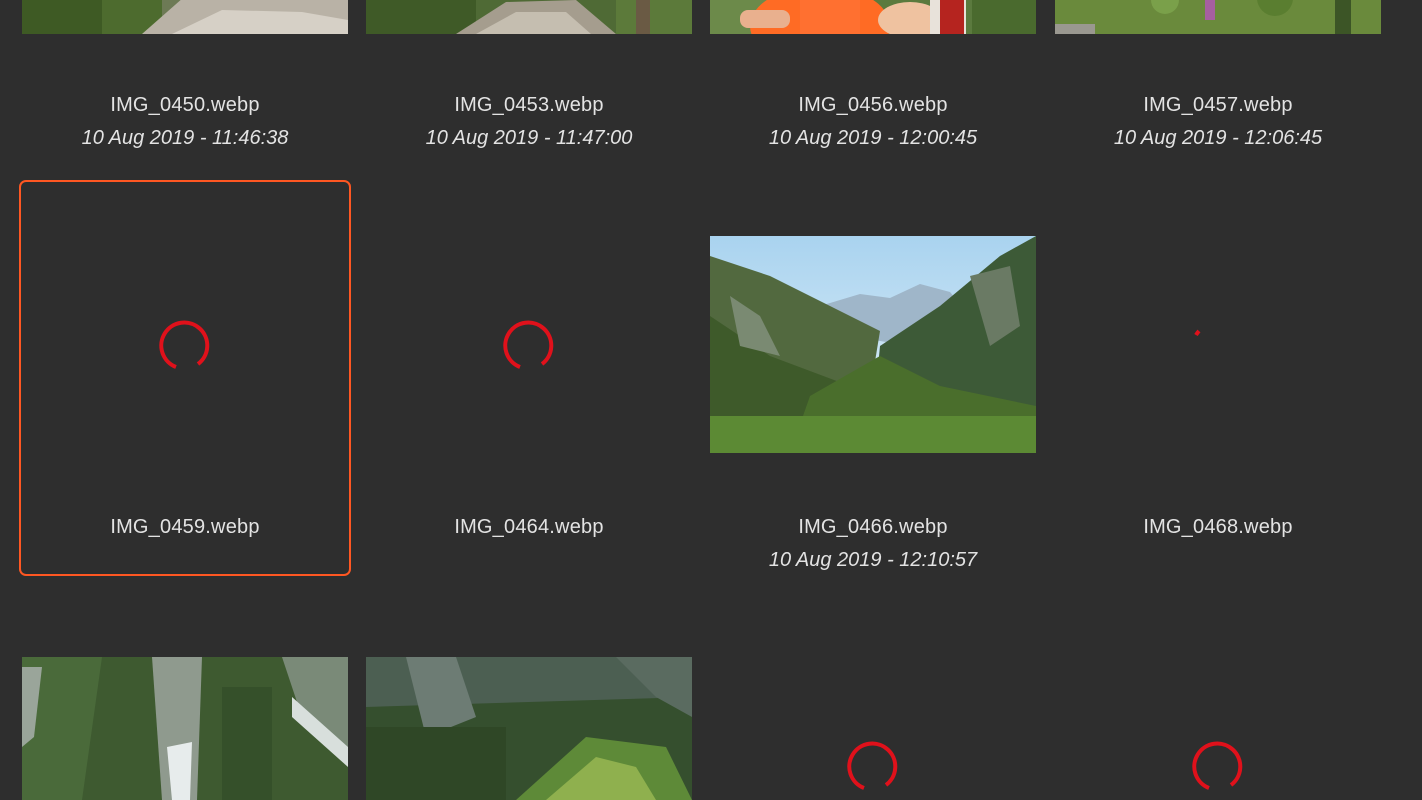 The width and height of the screenshot is (1422, 800). Describe the element at coordinates (1218, 105) in the screenshot. I see `photo-filename: IMG_0457.webp` at that location.